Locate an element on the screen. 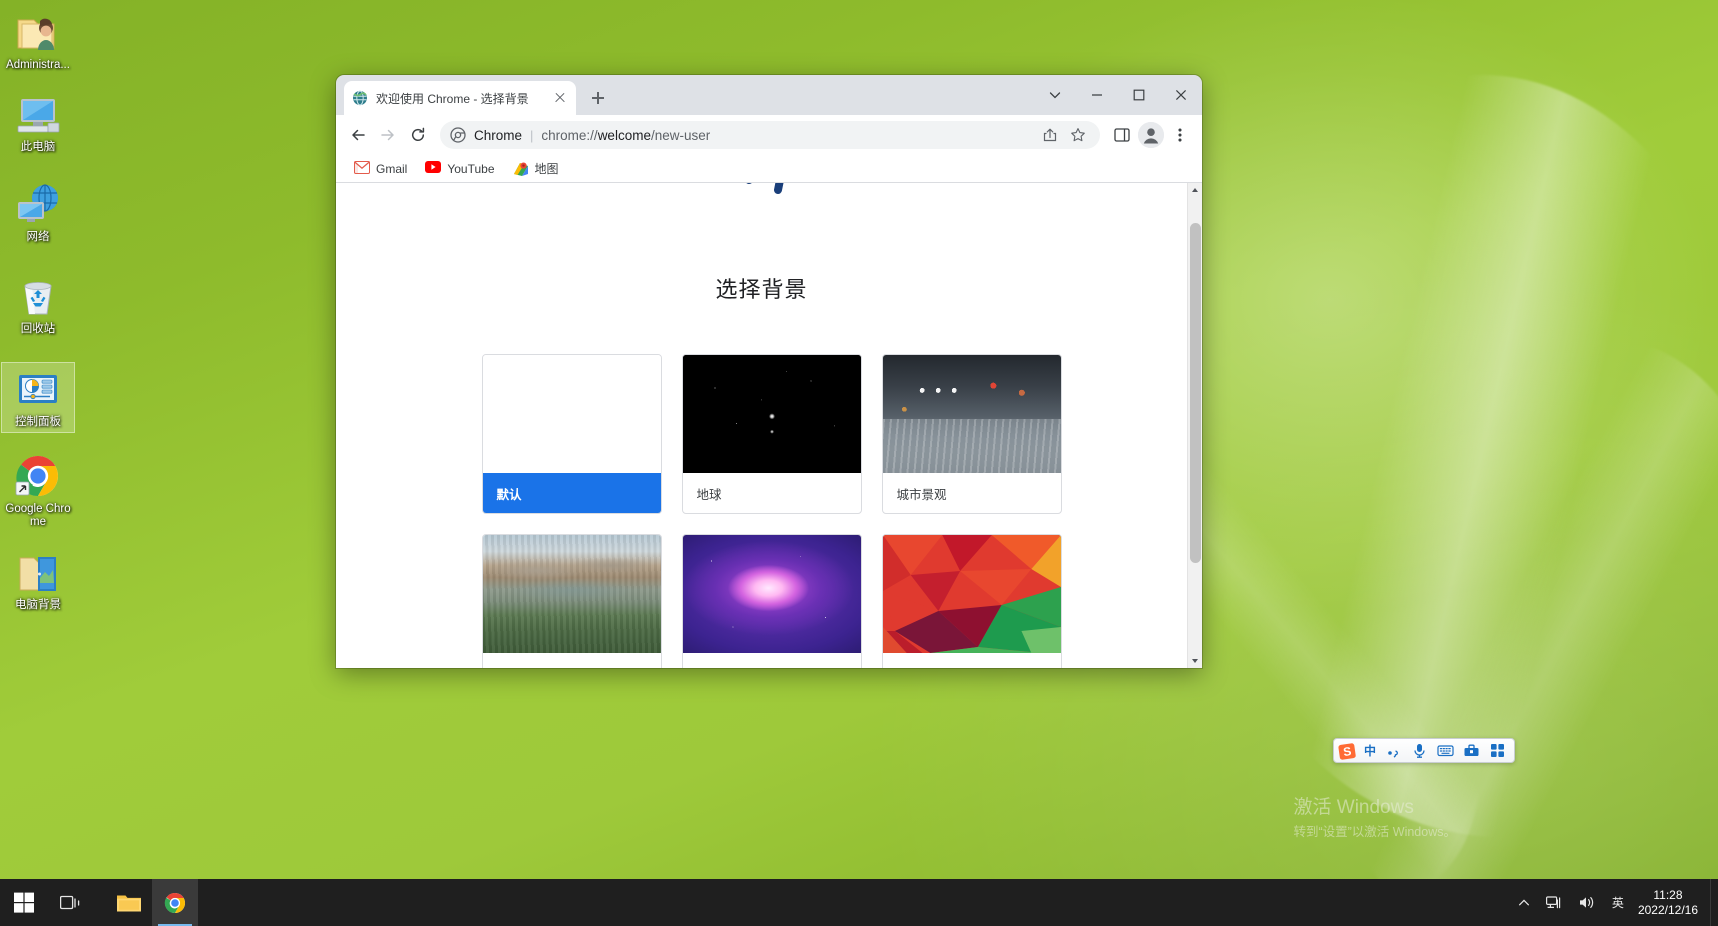 The image size is (1718, 926). system-tray: 英 11:28 2022/12/16 is located at coordinates (1614, 902).